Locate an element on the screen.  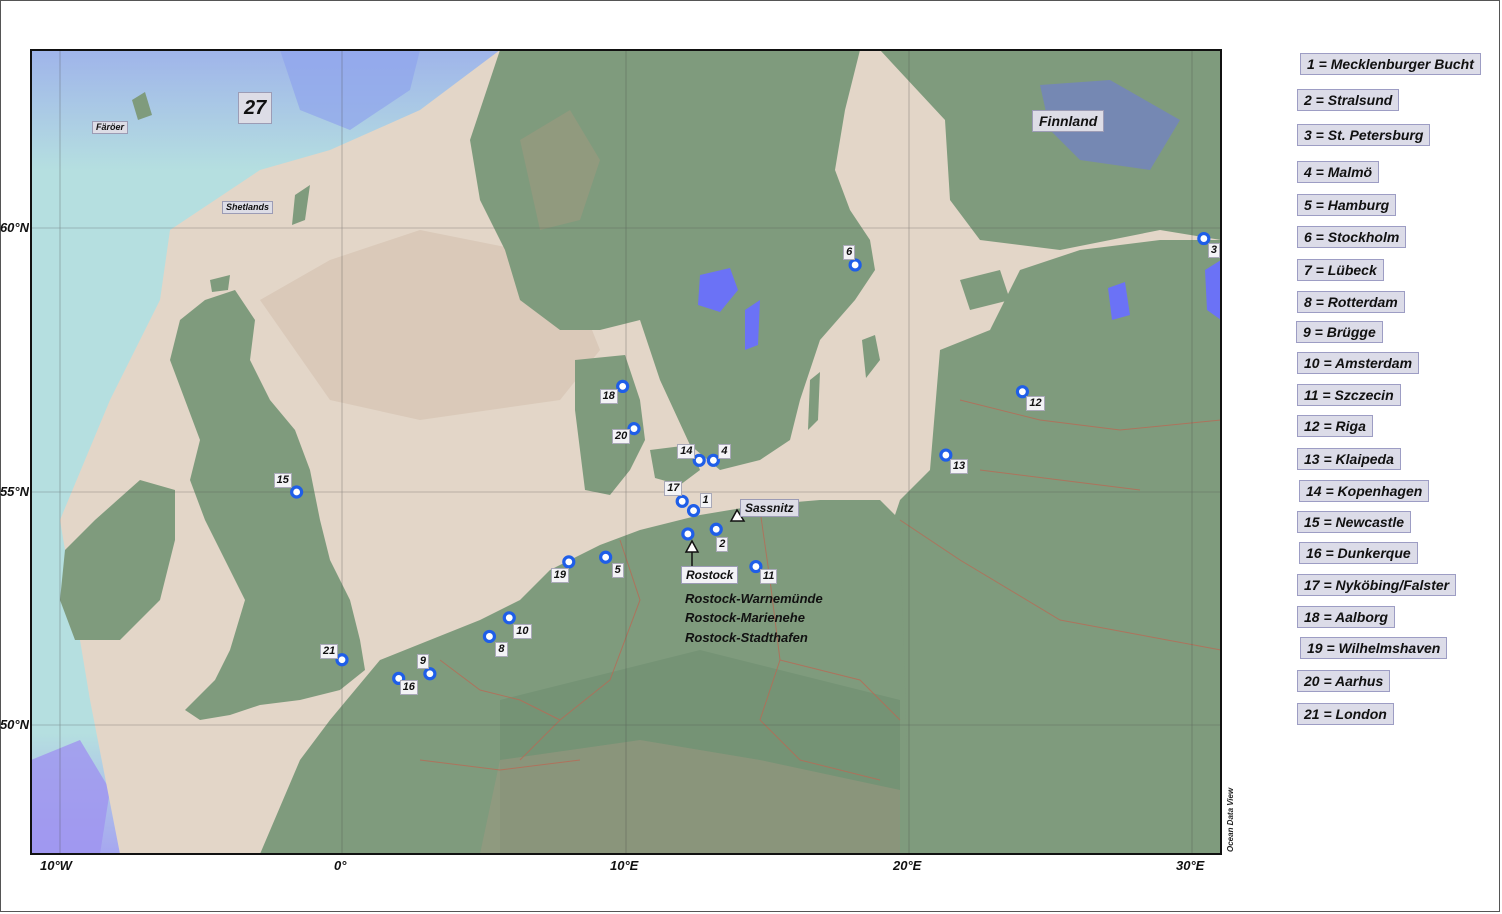
rostock-site-1: Rostock-Warnemünde is located at coordinates (754, 598).